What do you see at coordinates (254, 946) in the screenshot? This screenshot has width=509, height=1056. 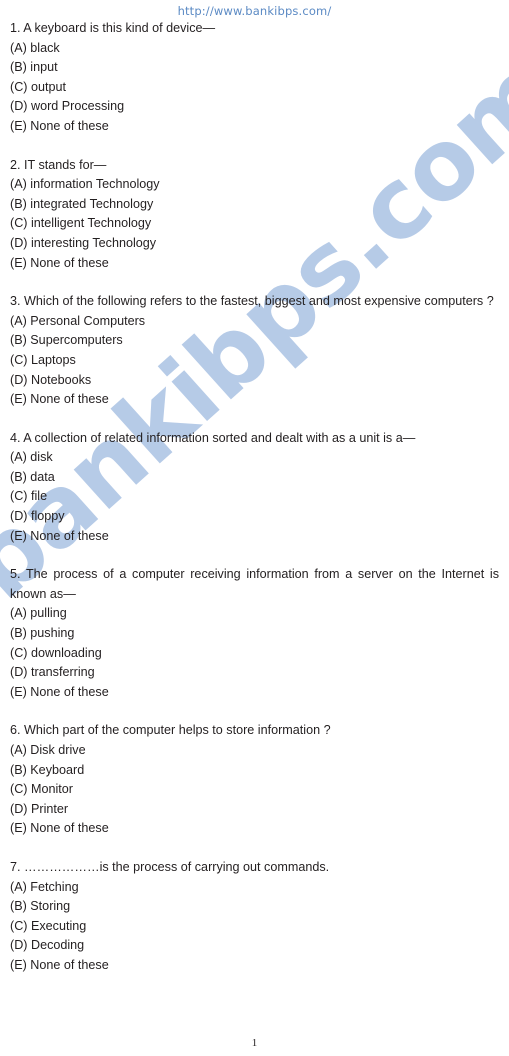 I see `answer-option: (D) Decoding` at bounding box center [254, 946].